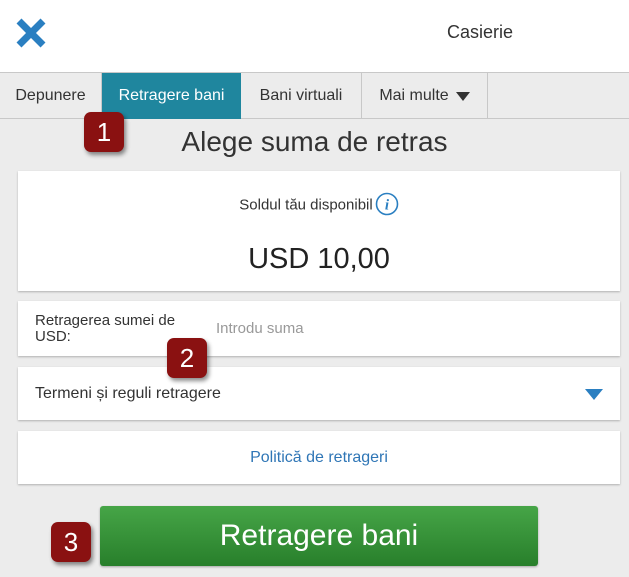 The height and width of the screenshot is (577, 629). I want to click on balance-label: Soldul tău disponibil, so click(306, 205).